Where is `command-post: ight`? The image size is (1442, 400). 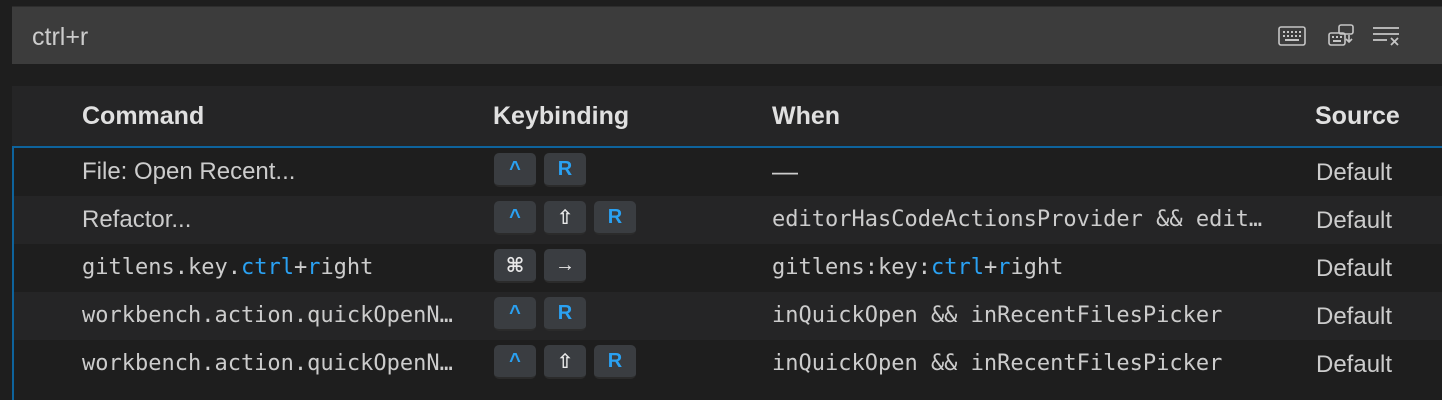
command-post: ight is located at coordinates (347, 267).